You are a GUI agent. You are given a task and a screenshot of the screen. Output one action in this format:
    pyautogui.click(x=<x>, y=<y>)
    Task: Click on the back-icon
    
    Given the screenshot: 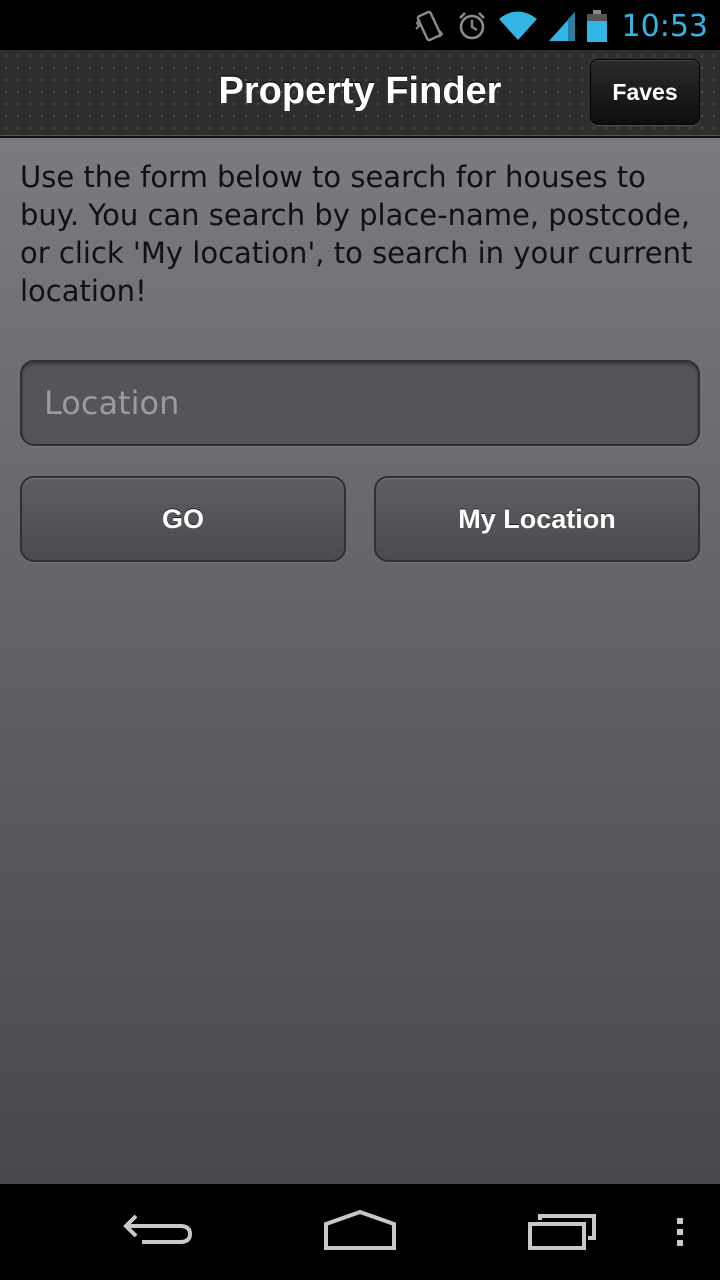 What is the action you would take?
    pyautogui.click(x=158, y=1232)
    